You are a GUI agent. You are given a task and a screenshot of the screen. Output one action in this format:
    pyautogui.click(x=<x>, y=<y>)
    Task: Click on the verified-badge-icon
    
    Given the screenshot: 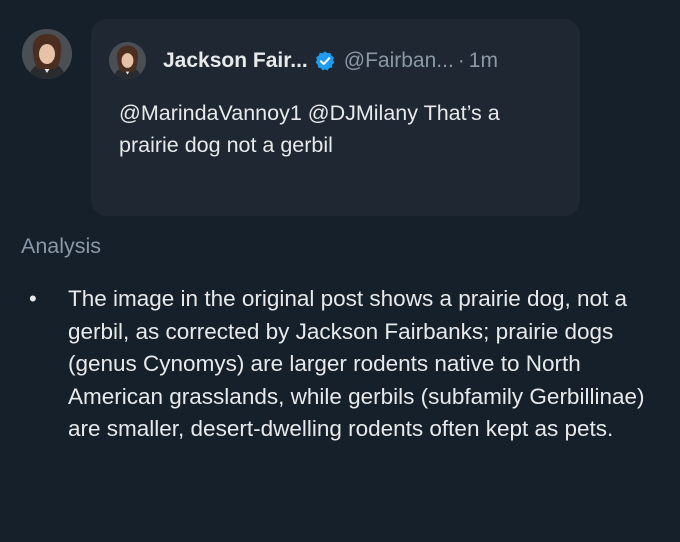 What is the action you would take?
    pyautogui.click(x=325, y=61)
    